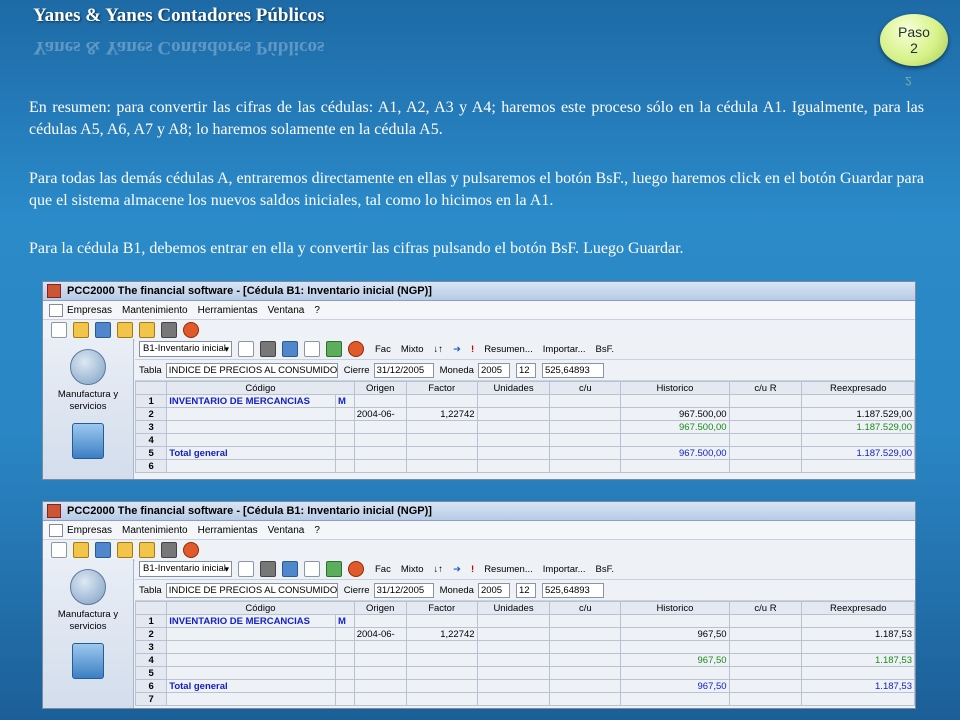 Image resolution: width=960 pixels, height=720 pixels. I want to click on print-icon, so click(312, 569).